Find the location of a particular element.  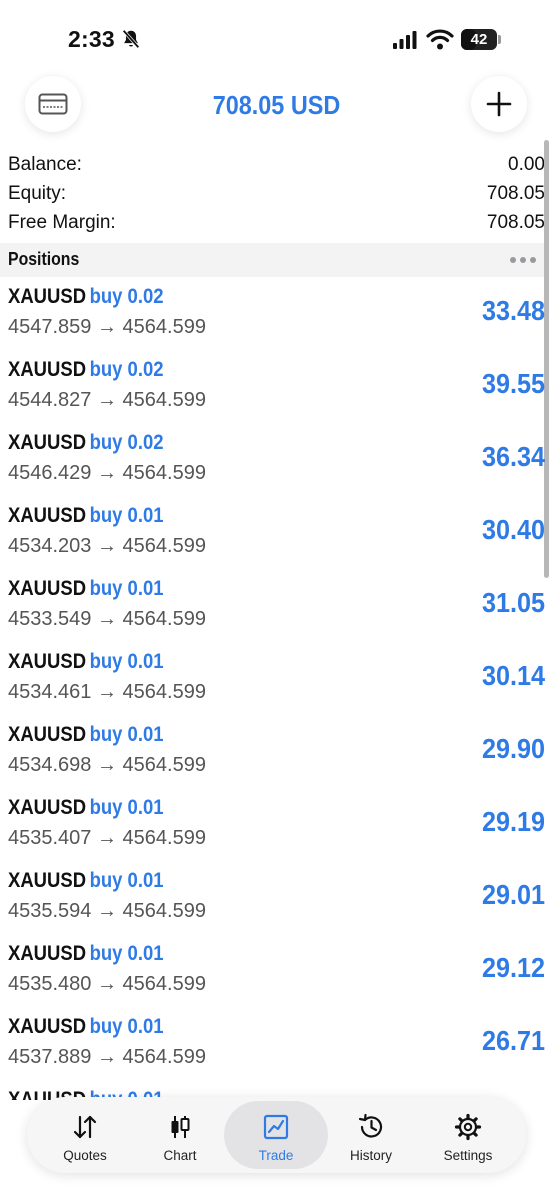

position-row: XAUUSD buy 0.01 4535.594 → 4564.599 29.01 is located at coordinates (276, 900).